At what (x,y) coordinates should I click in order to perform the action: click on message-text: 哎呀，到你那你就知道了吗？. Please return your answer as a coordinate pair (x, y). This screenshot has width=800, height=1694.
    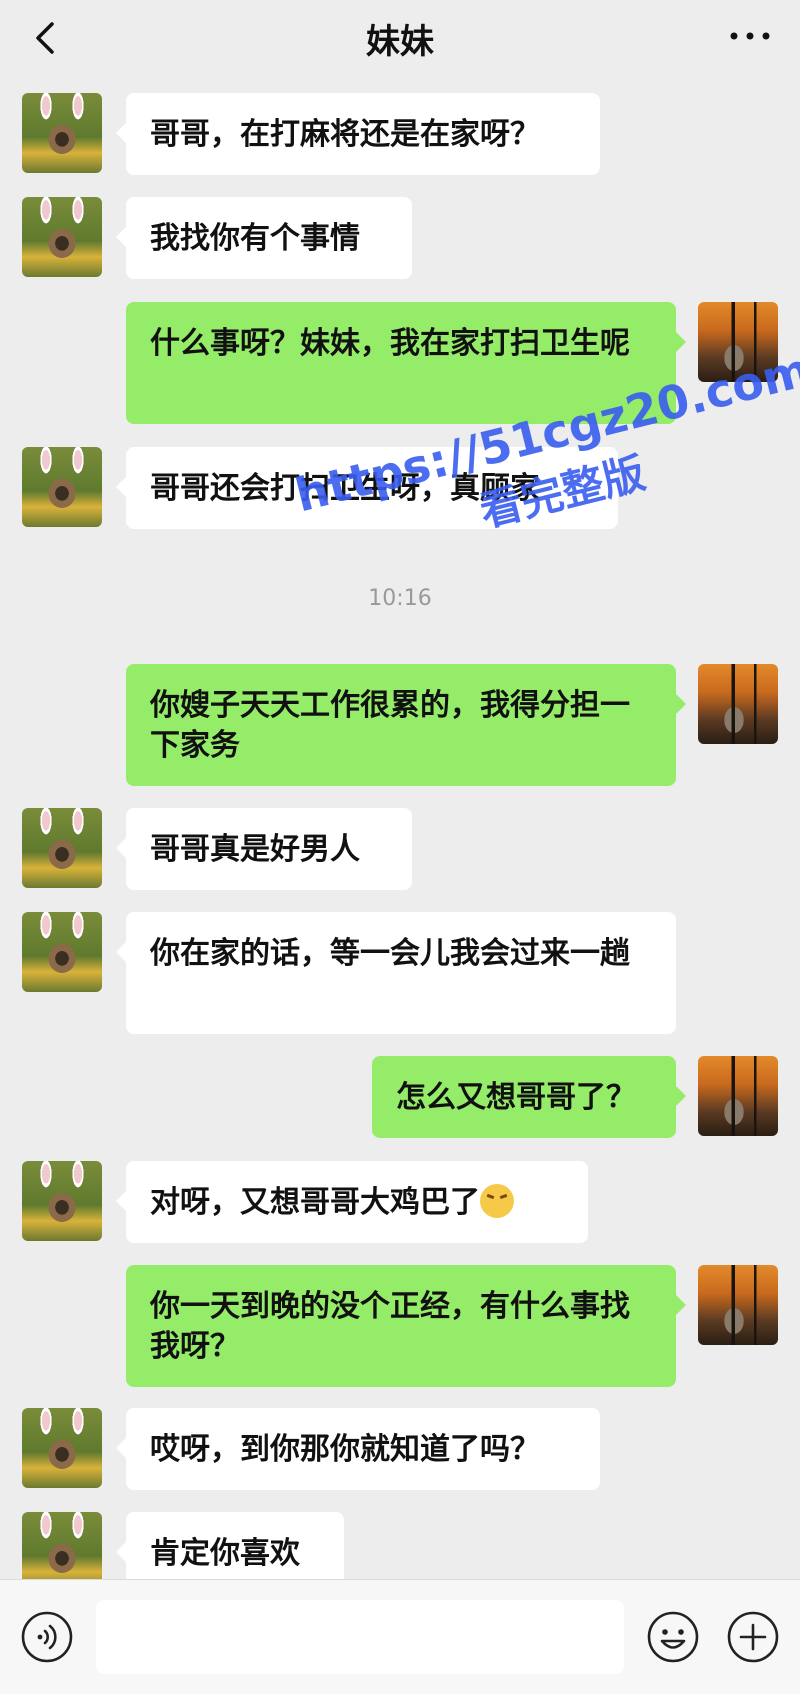
    Looking at the image, I should click on (345, 1449).